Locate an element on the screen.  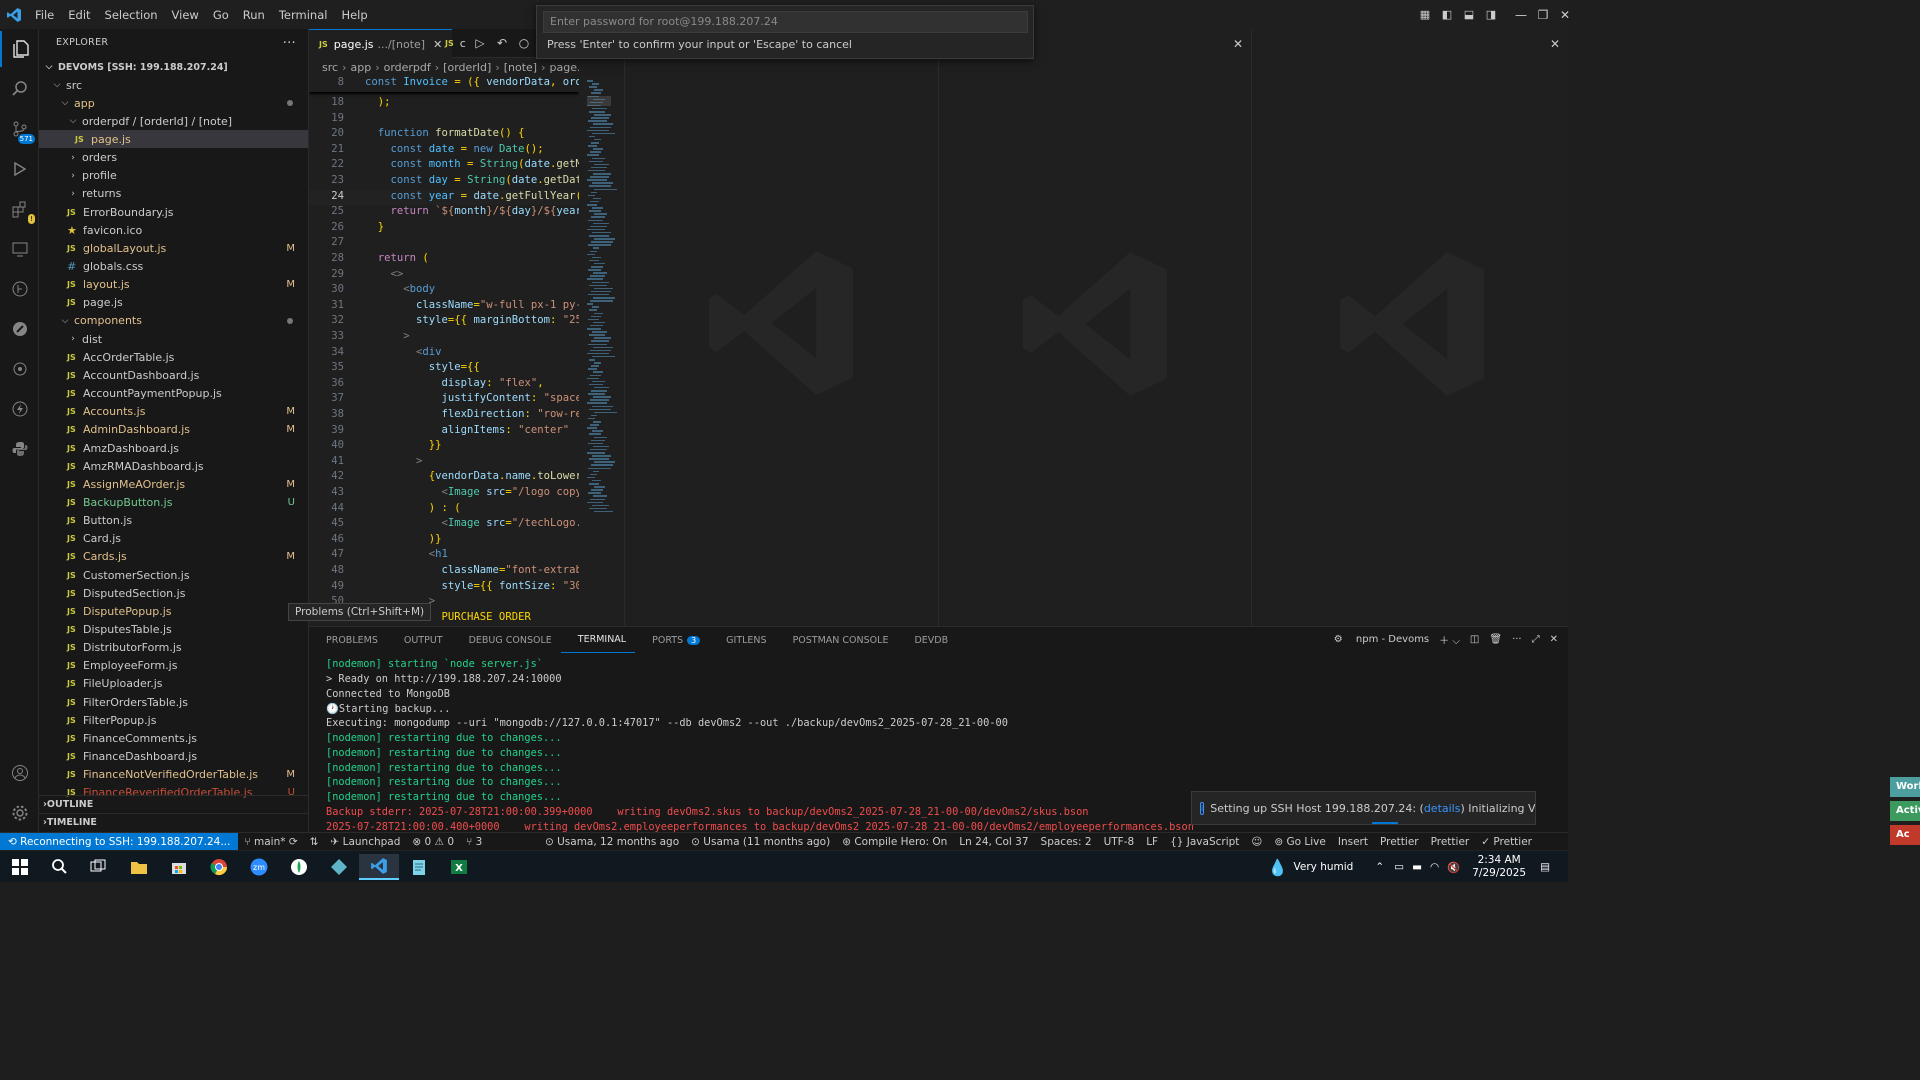
code-line: 38 flexDirection: "row-re is located at coordinates (444, 416).